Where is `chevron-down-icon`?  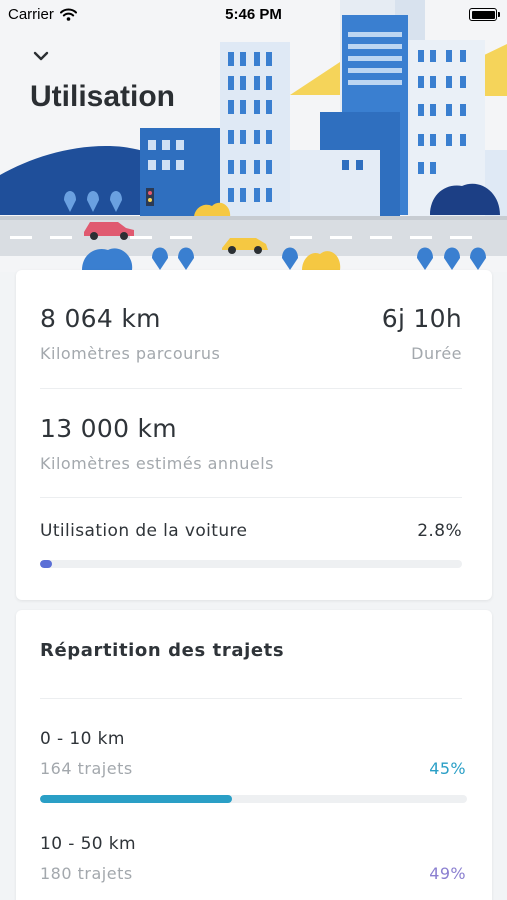
chevron-down-icon is located at coordinates (41, 56).